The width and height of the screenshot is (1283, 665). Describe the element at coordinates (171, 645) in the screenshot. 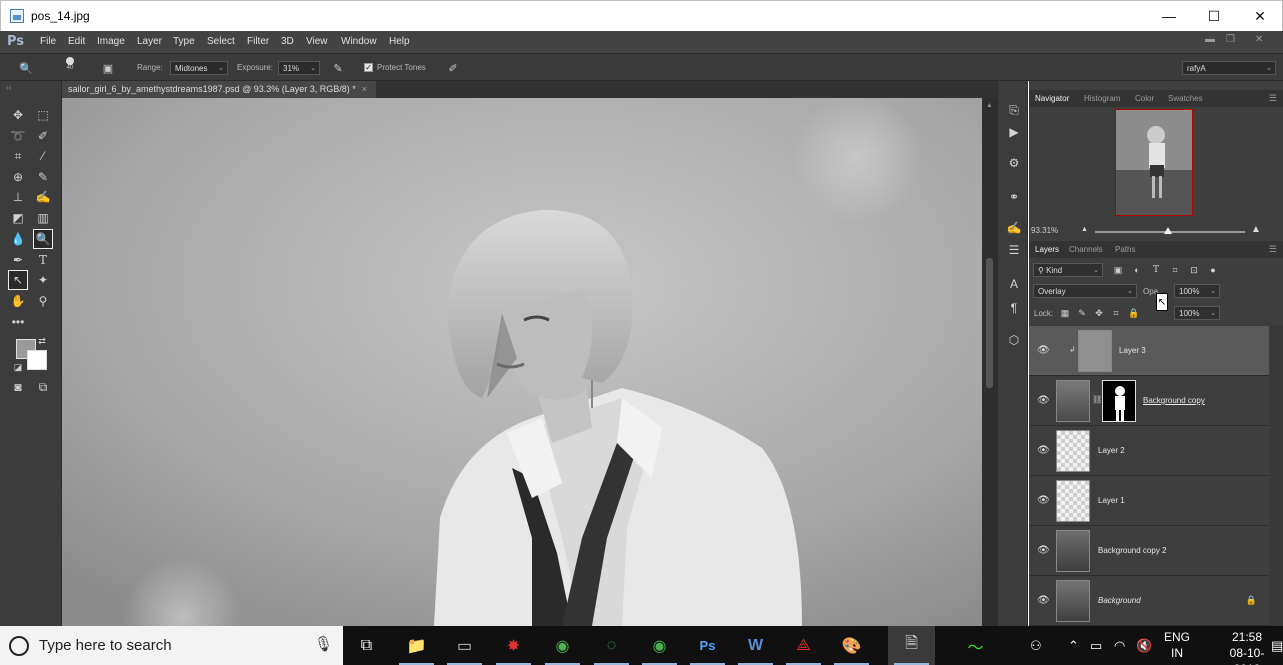

I see `taskbar-search-box: Type here to search 🎙` at that location.